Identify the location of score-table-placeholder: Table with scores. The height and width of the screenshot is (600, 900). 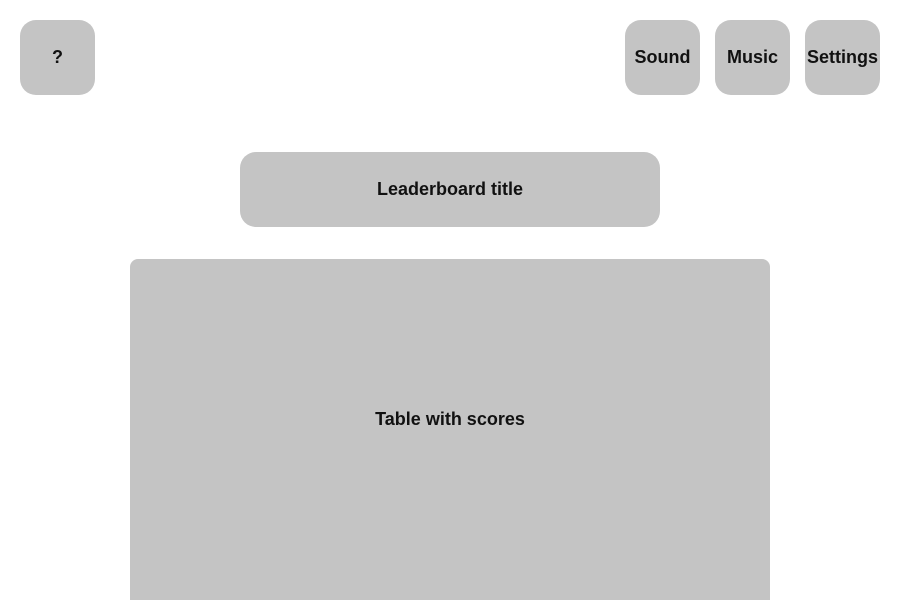
(450, 418).